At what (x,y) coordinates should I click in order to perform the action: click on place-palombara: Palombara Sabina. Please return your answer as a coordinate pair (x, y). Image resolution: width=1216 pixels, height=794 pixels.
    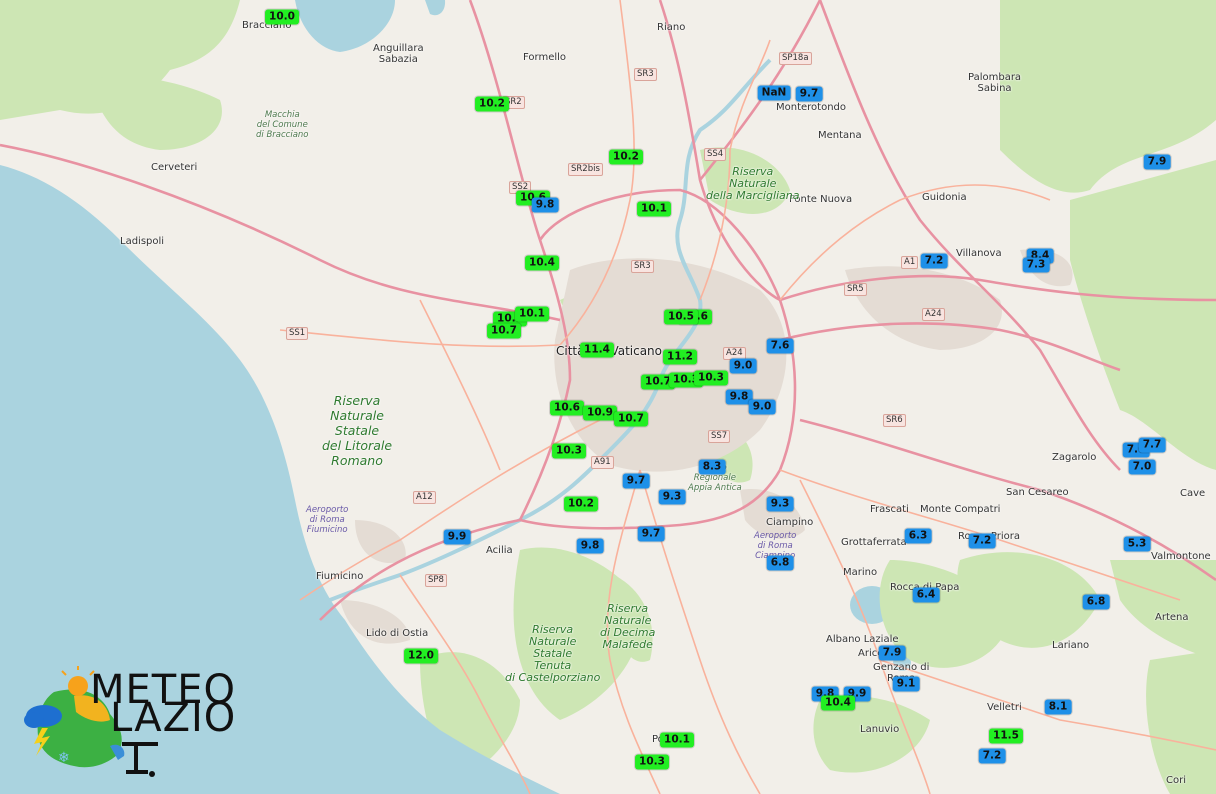
    Looking at the image, I should click on (995, 83).